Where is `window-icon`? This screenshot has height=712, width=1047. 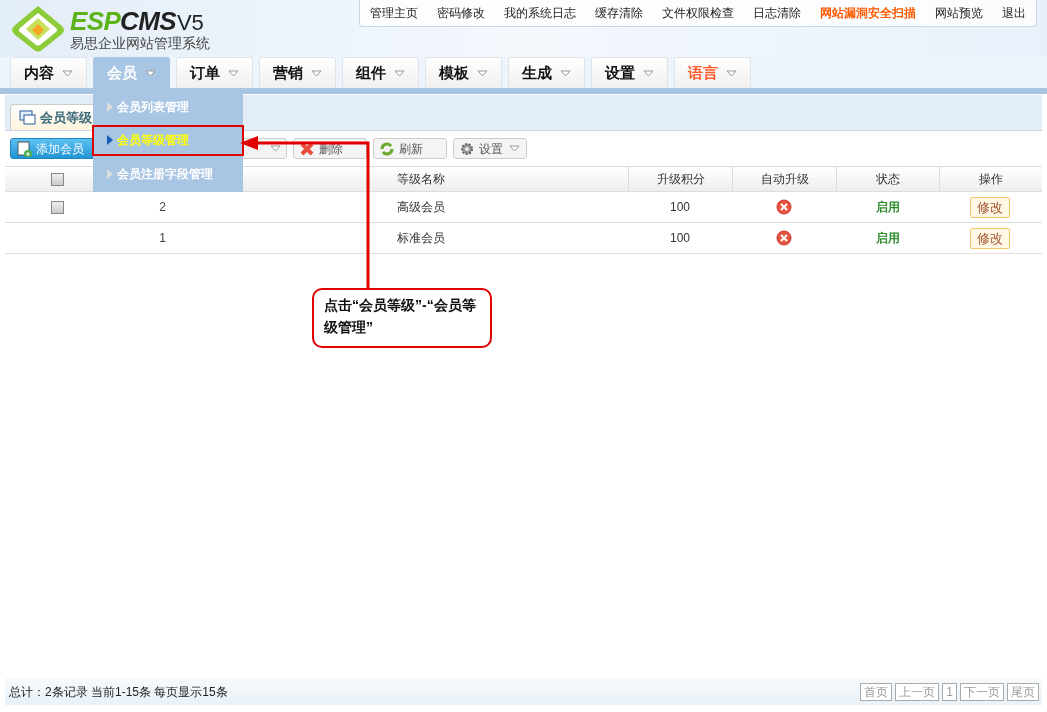 window-icon is located at coordinates (27, 117).